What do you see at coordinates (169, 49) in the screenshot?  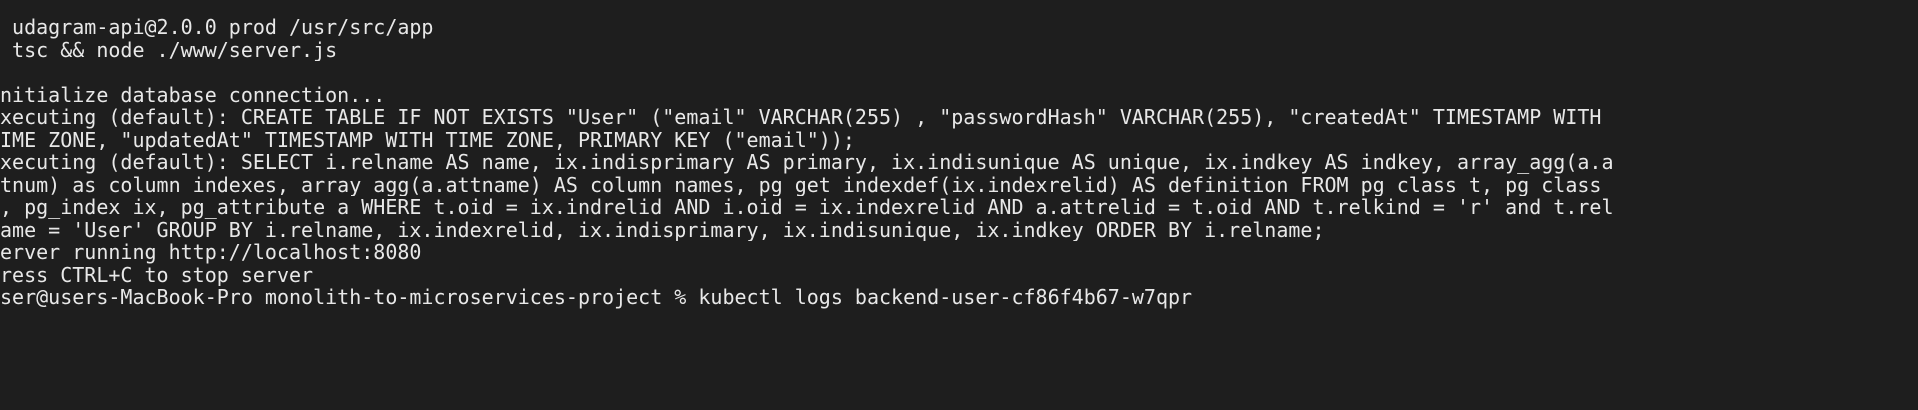 I see `terminal-line-npm-command: tsc && node ./www/server.js` at bounding box center [169, 49].